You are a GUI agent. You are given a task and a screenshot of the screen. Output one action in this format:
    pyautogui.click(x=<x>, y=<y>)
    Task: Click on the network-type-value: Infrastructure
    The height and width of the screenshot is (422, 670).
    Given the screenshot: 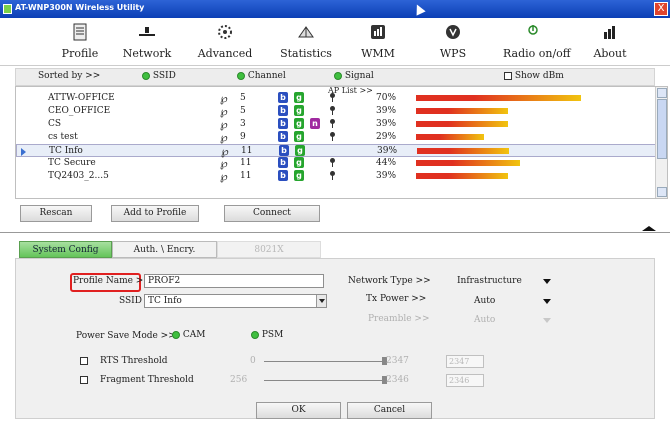 What is the action you would take?
    pyautogui.click(x=489, y=281)
    